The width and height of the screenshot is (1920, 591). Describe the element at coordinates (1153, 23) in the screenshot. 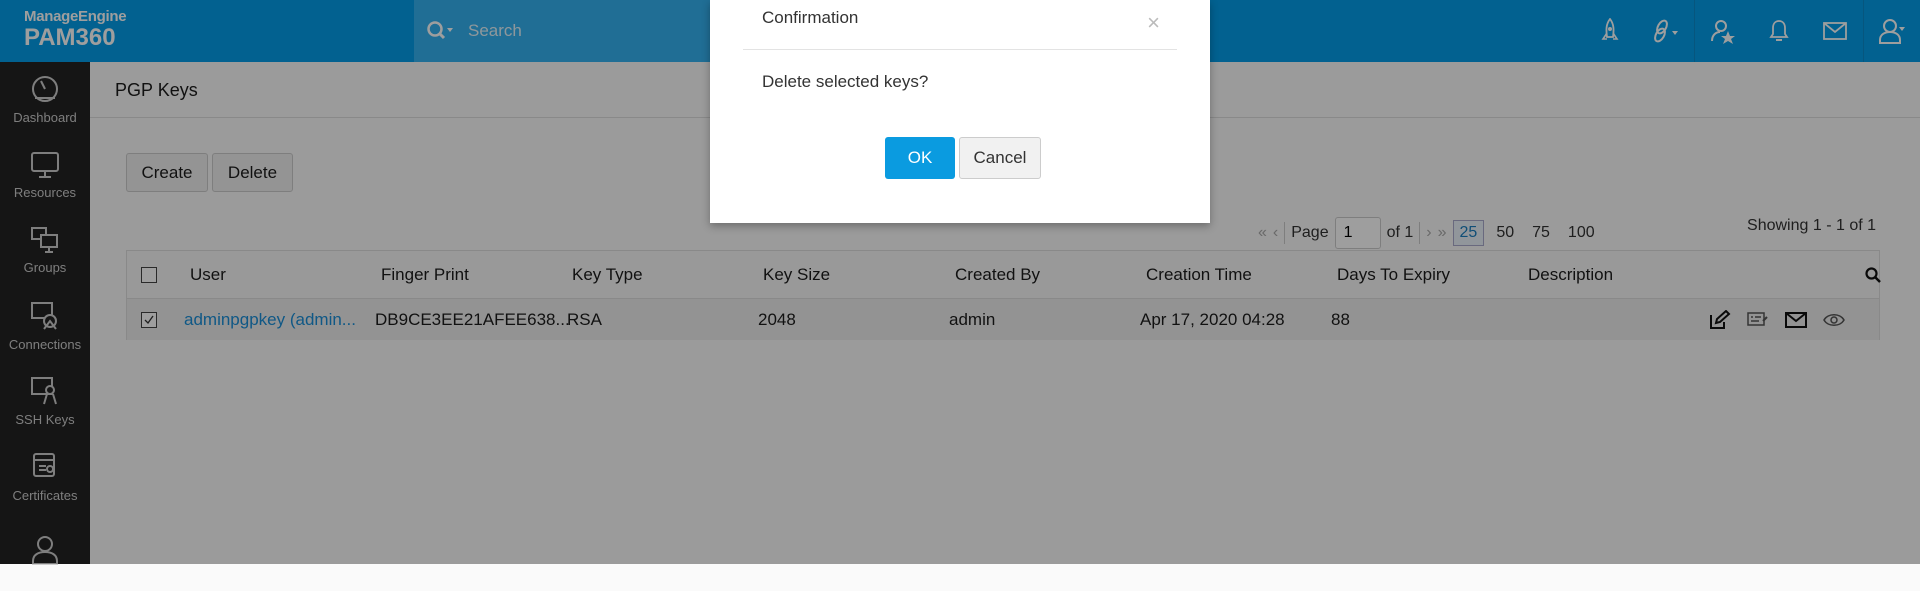

I see `close-icon: ×` at that location.